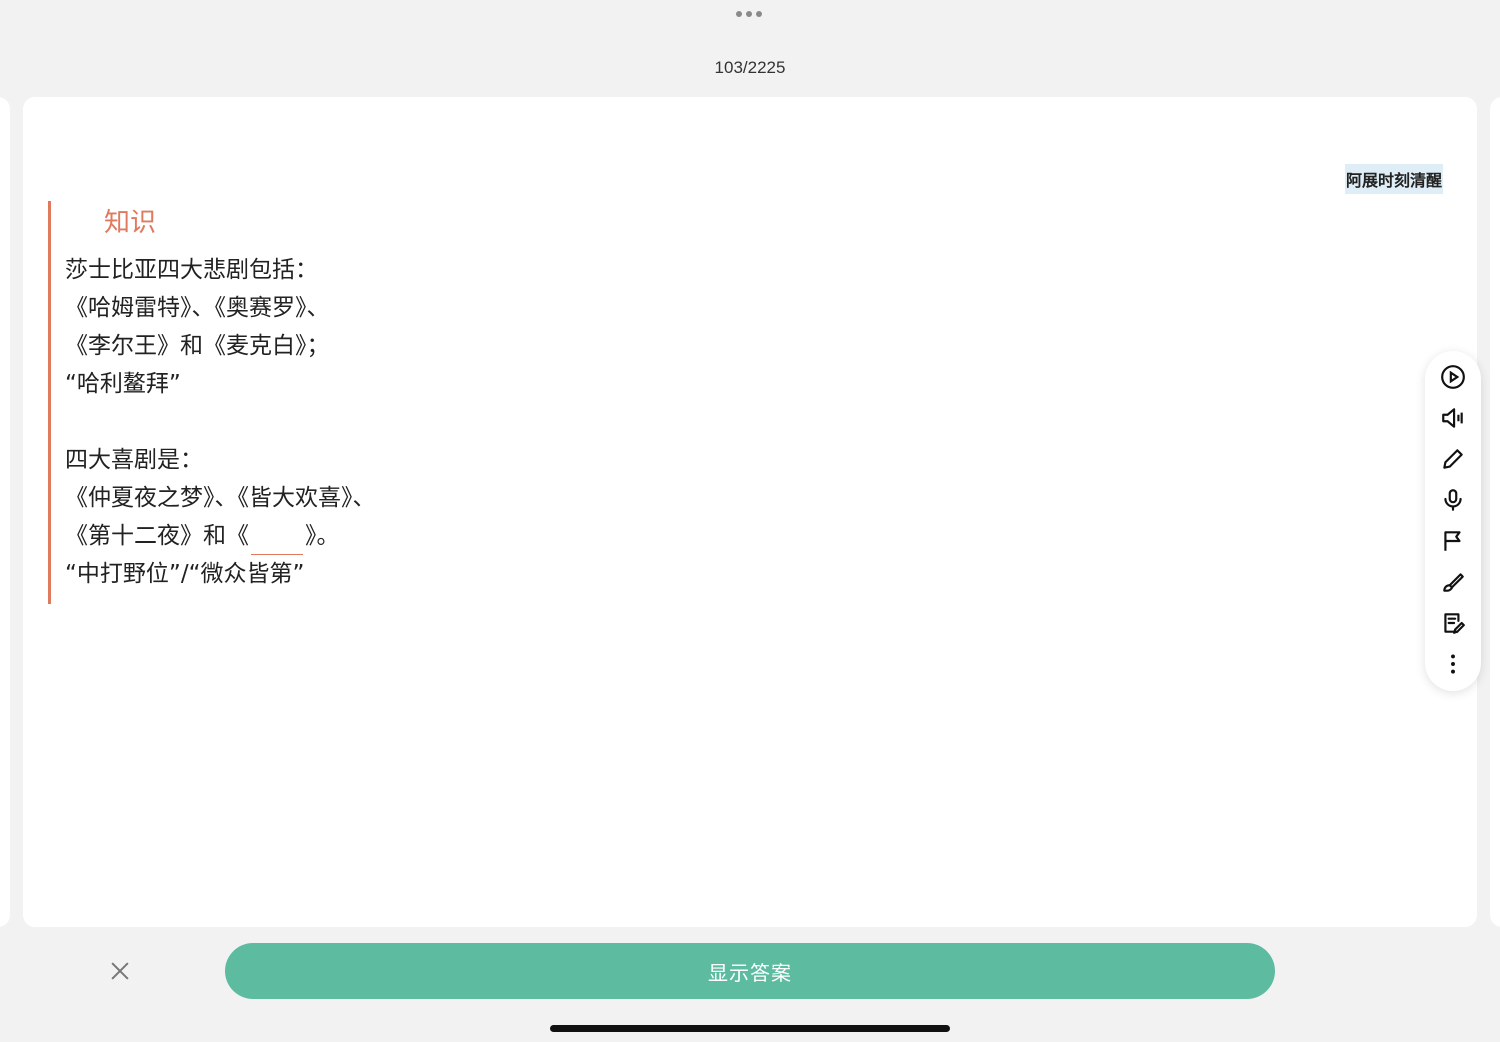 The width and height of the screenshot is (1500, 1042). I want to click on flag-icon, so click(1453, 541).